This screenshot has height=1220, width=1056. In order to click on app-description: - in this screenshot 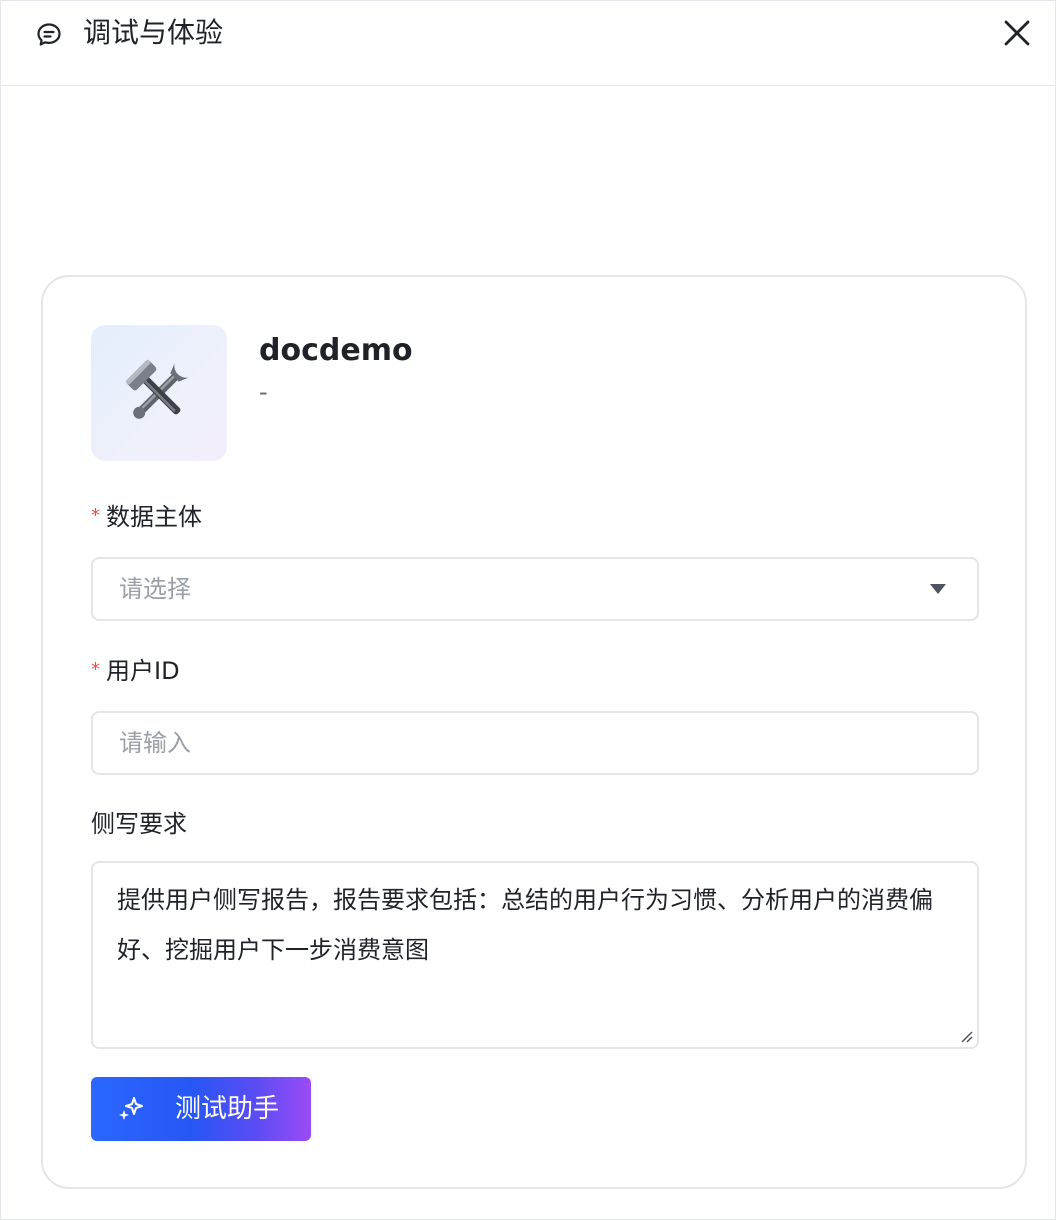, I will do `click(263, 392)`.